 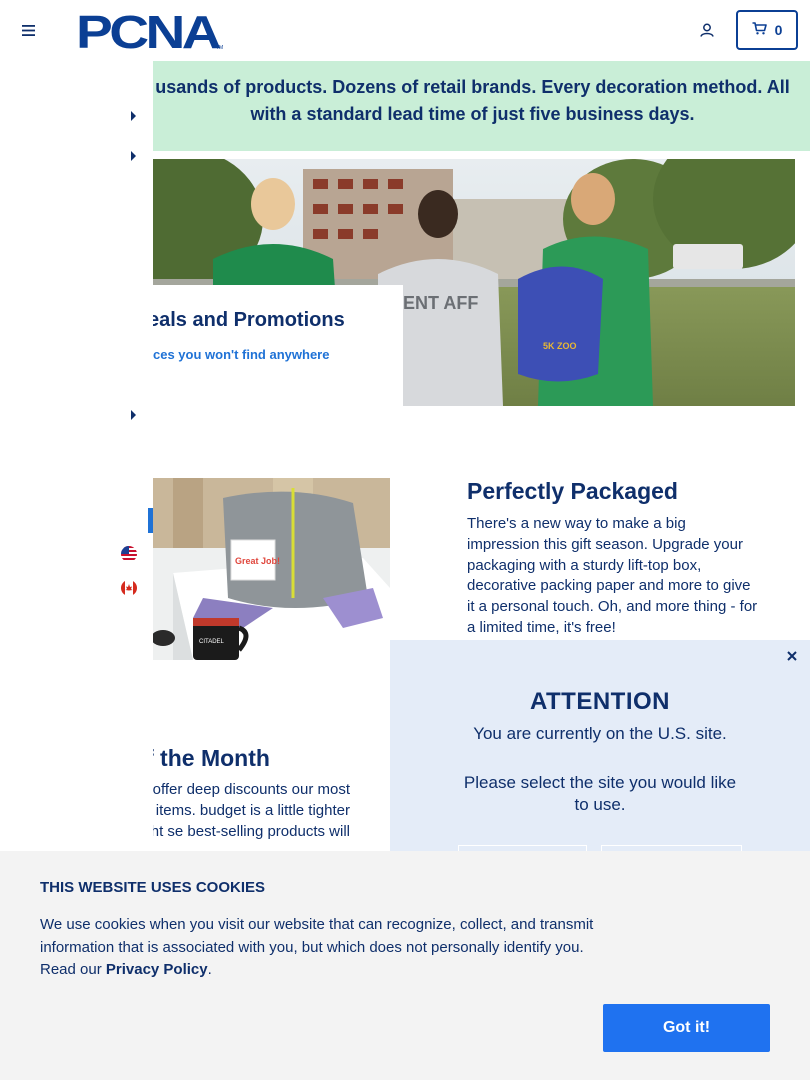 What do you see at coordinates (778, 30) in the screenshot?
I see `cart-count: 0` at bounding box center [778, 30].